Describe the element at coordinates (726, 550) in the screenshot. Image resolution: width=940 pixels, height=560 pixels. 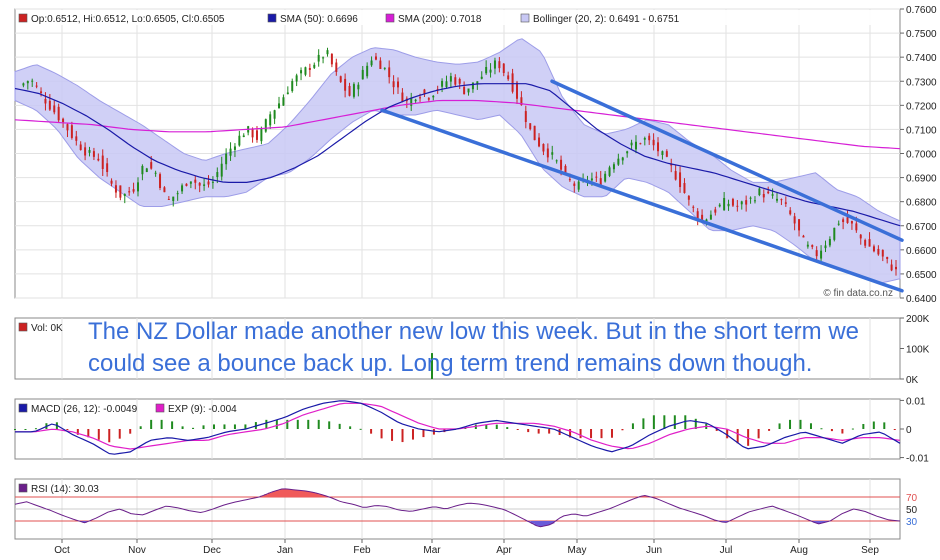
I see `x-label-jul: Jul` at that location.